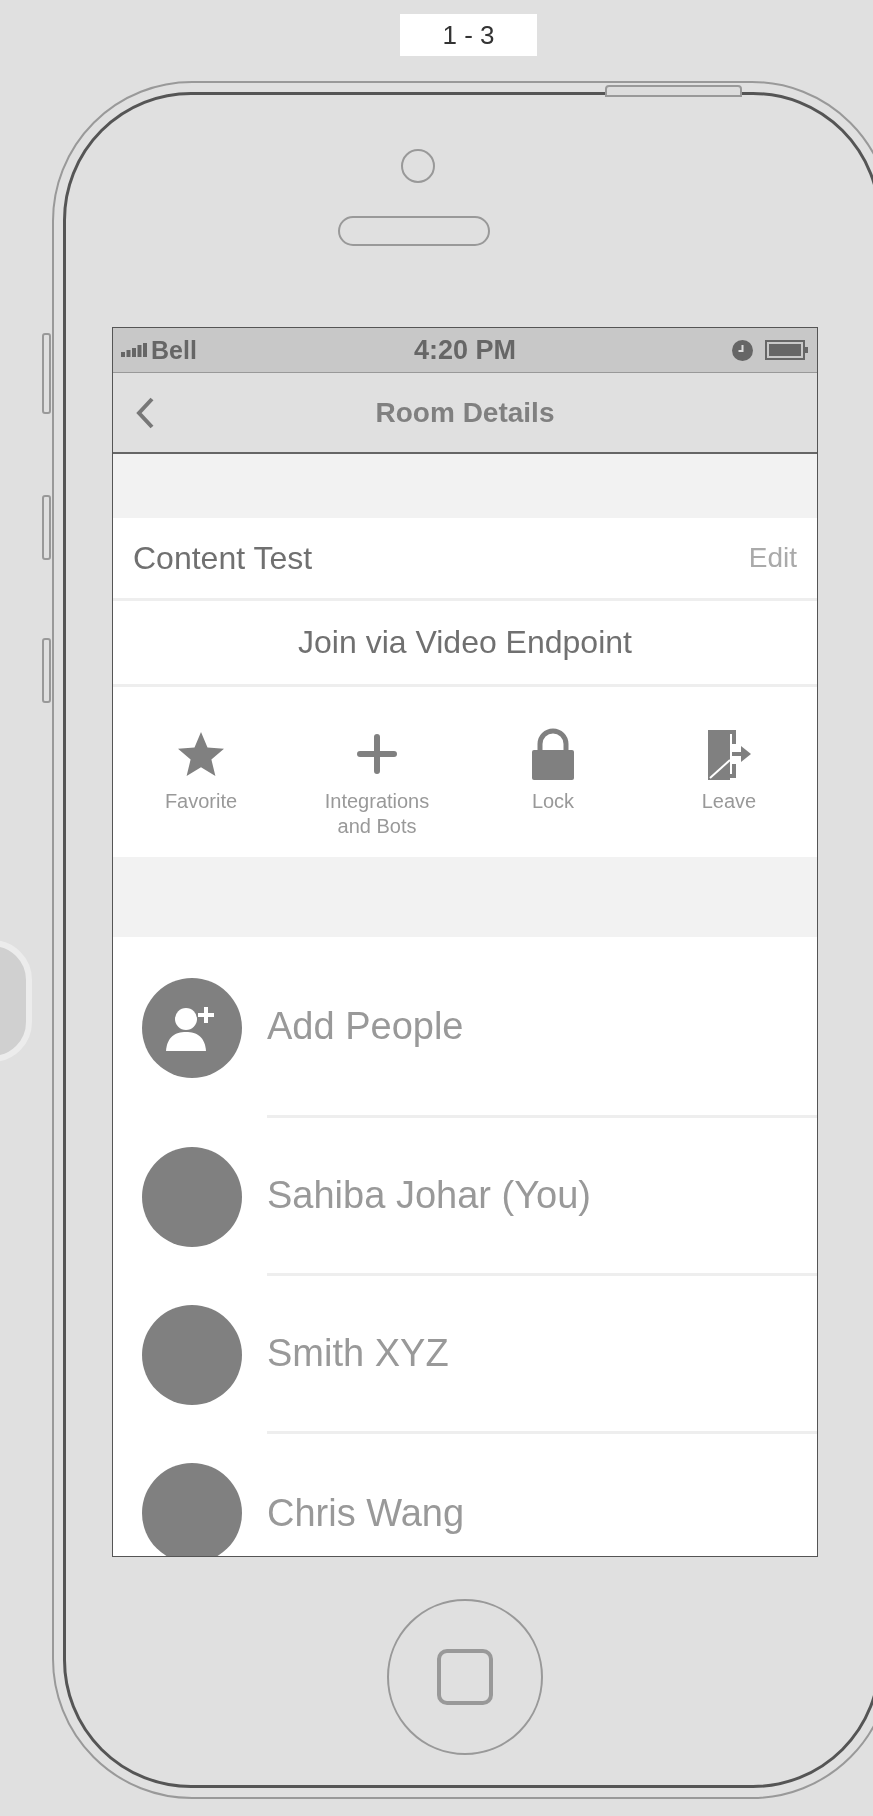  Describe the element at coordinates (174, 350) in the screenshot. I see `carrier-name: Bell` at that location.